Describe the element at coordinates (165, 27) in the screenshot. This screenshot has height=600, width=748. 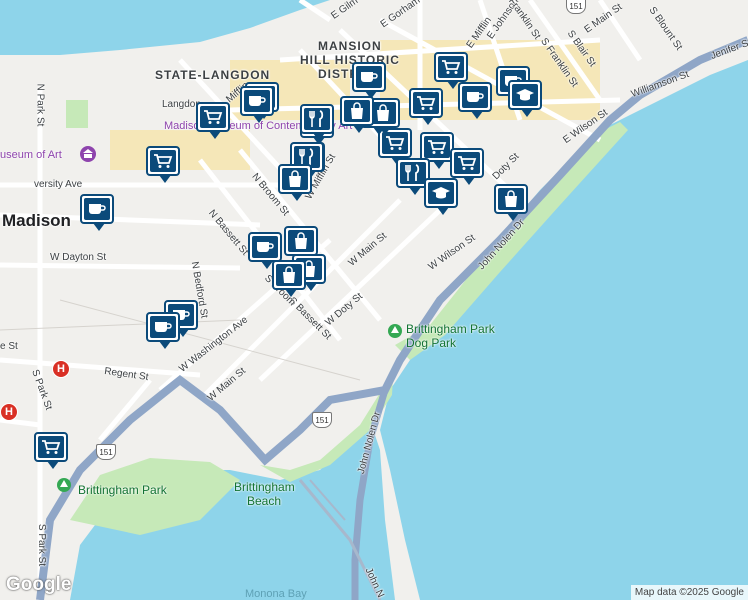
I see `lake-mendota` at that location.